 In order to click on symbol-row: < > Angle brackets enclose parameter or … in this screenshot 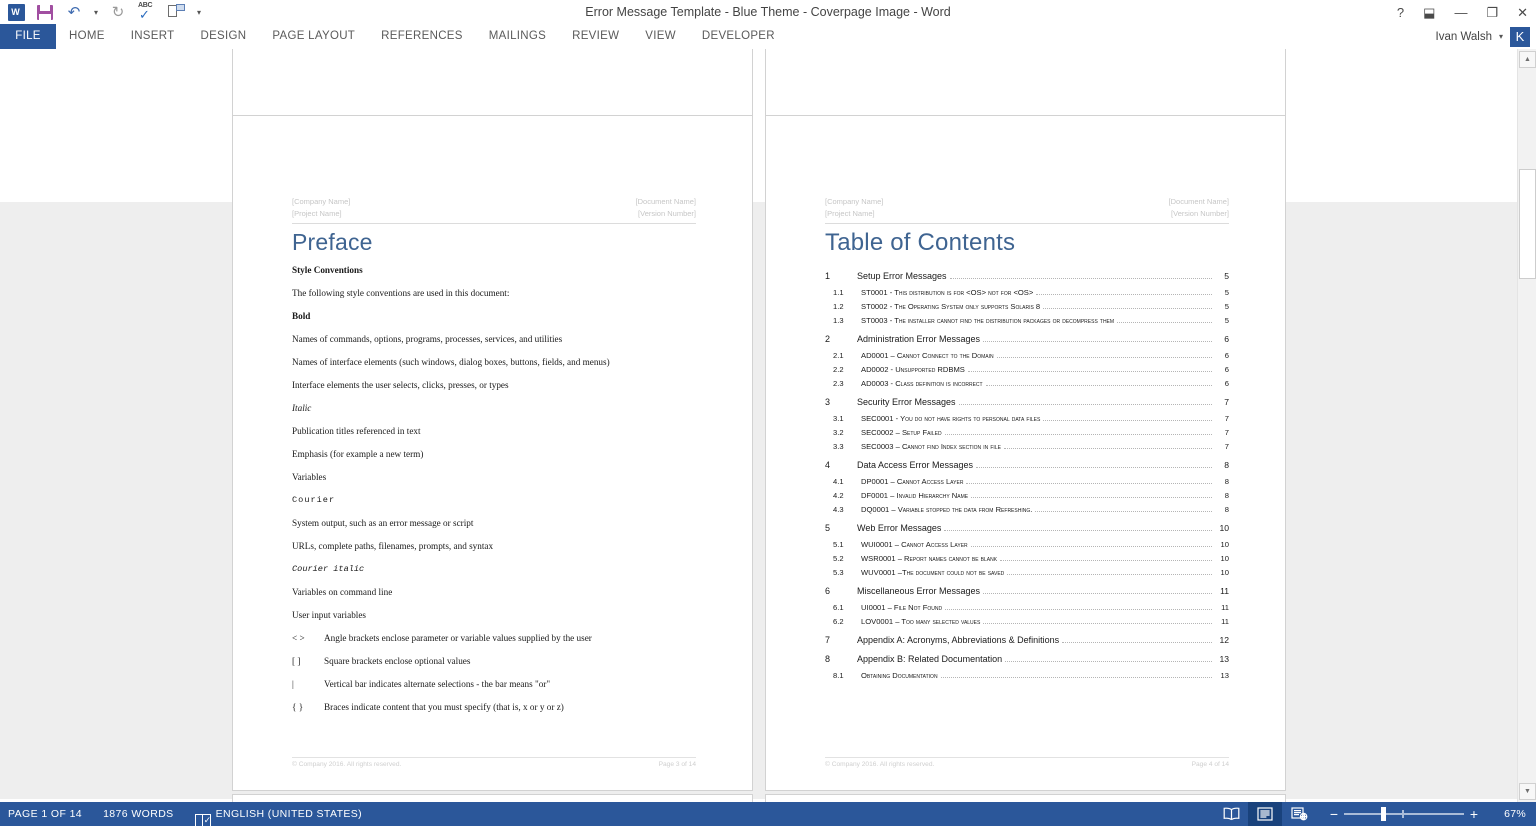, I will do `click(494, 638)`.